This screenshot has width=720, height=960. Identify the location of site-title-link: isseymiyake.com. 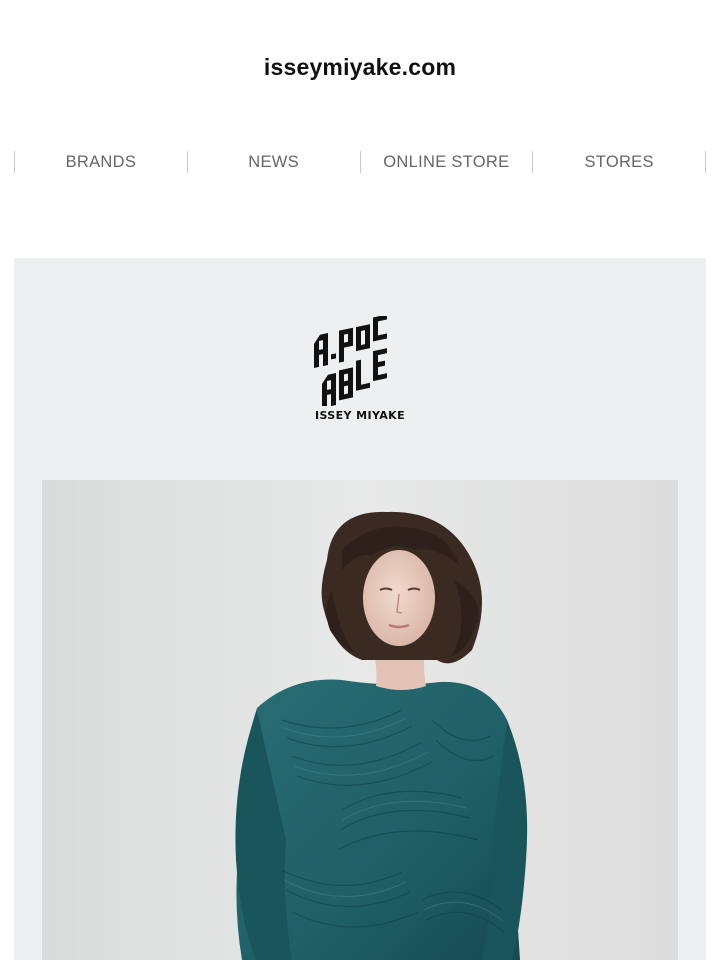
(360, 67).